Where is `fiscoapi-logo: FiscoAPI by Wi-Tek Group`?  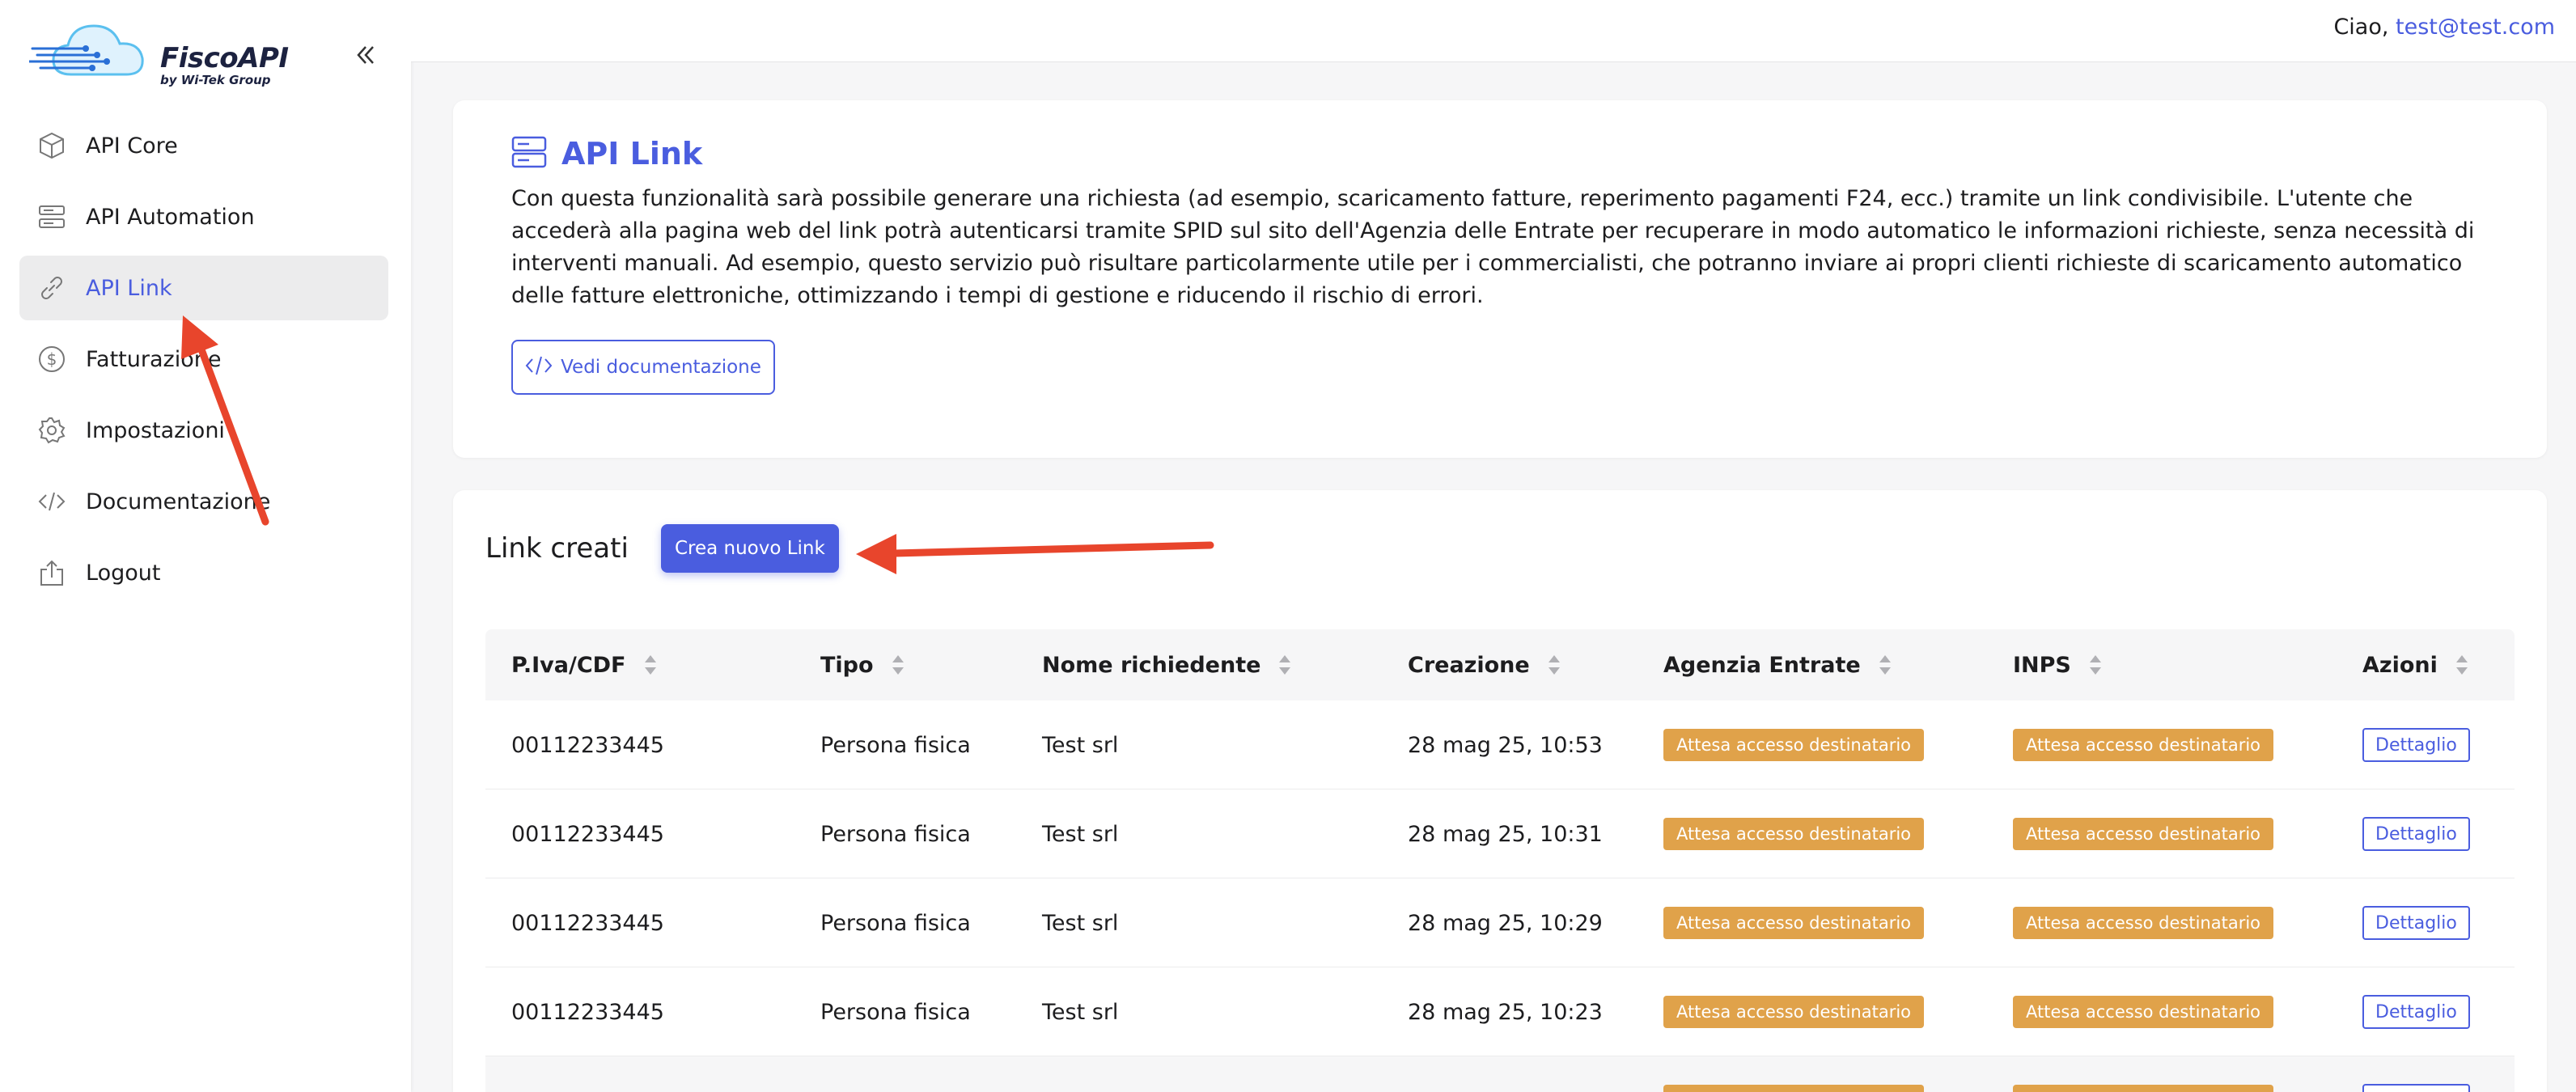 fiscoapi-logo: FiscoAPI by Wi-Tek Group is located at coordinates (158, 53).